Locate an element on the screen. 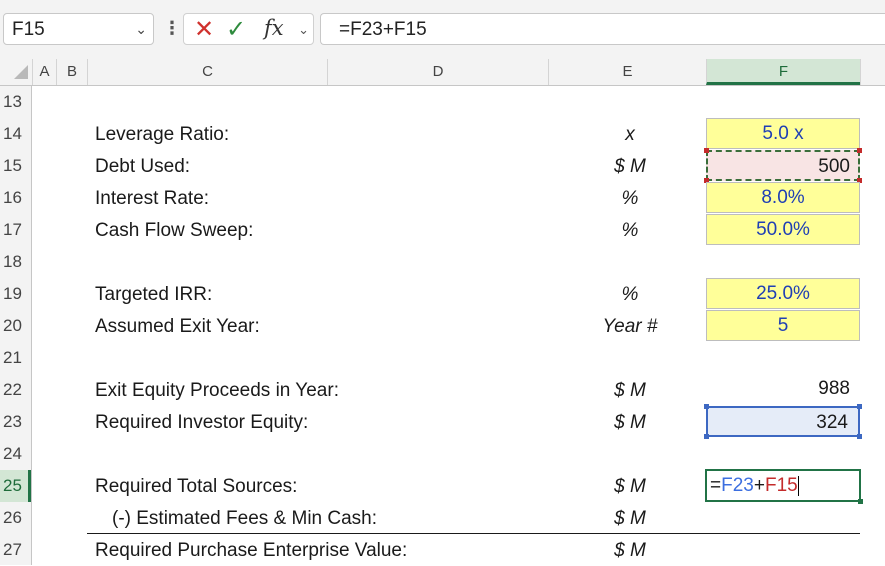 Image resolution: width=885 pixels, height=566 pixels. row-header-24: 24 is located at coordinates (15, 454).